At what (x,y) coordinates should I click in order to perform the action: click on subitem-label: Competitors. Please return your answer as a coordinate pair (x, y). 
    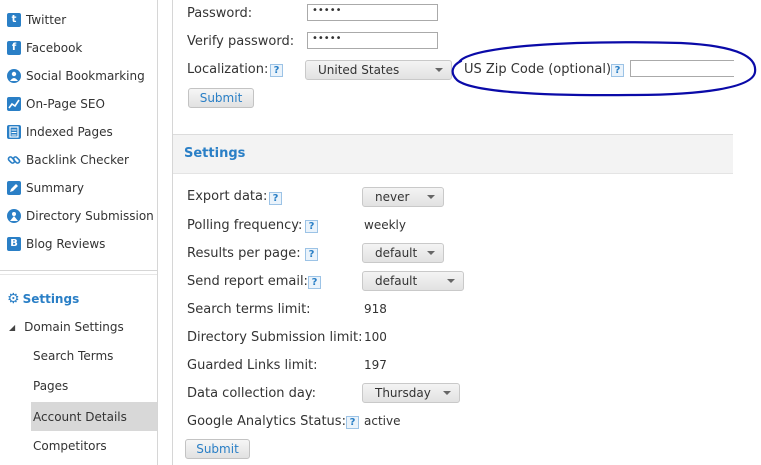
    Looking at the image, I should click on (70, 446).